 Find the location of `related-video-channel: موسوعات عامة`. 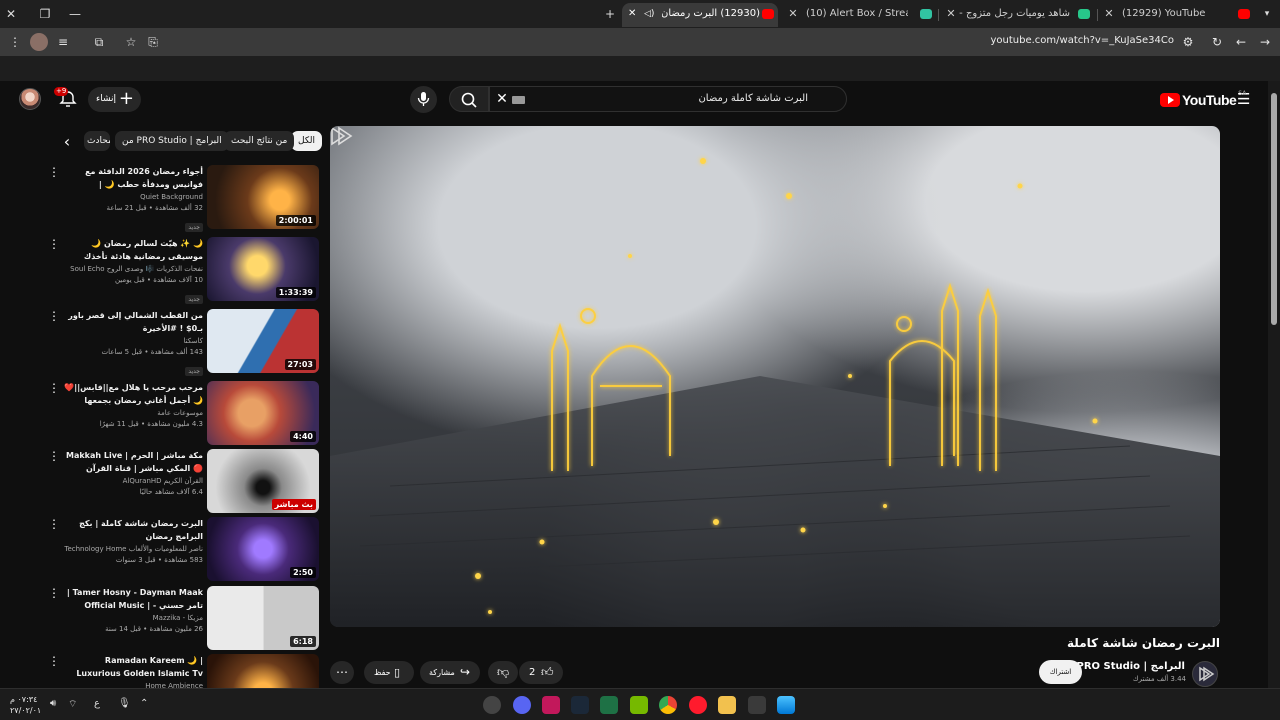

related-video-channel: موسوعات عامة is located at coordinates (133, 413).